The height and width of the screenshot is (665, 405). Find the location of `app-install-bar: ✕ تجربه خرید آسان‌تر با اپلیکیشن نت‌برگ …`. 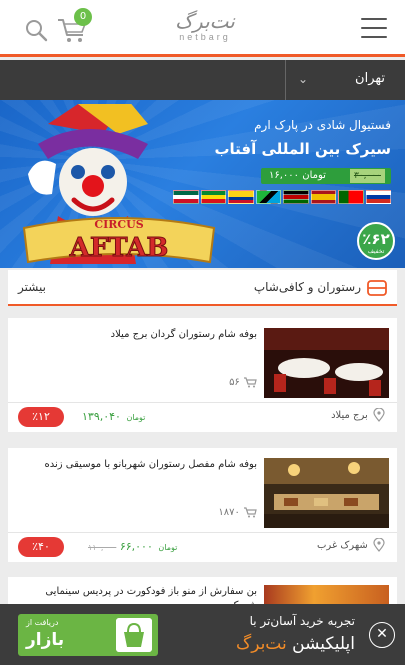

app-install-bar: ✕ تجربه خرید آسان‌تر با اپلیکیشن نت‌برگ … is located at coordinates (202, 634).